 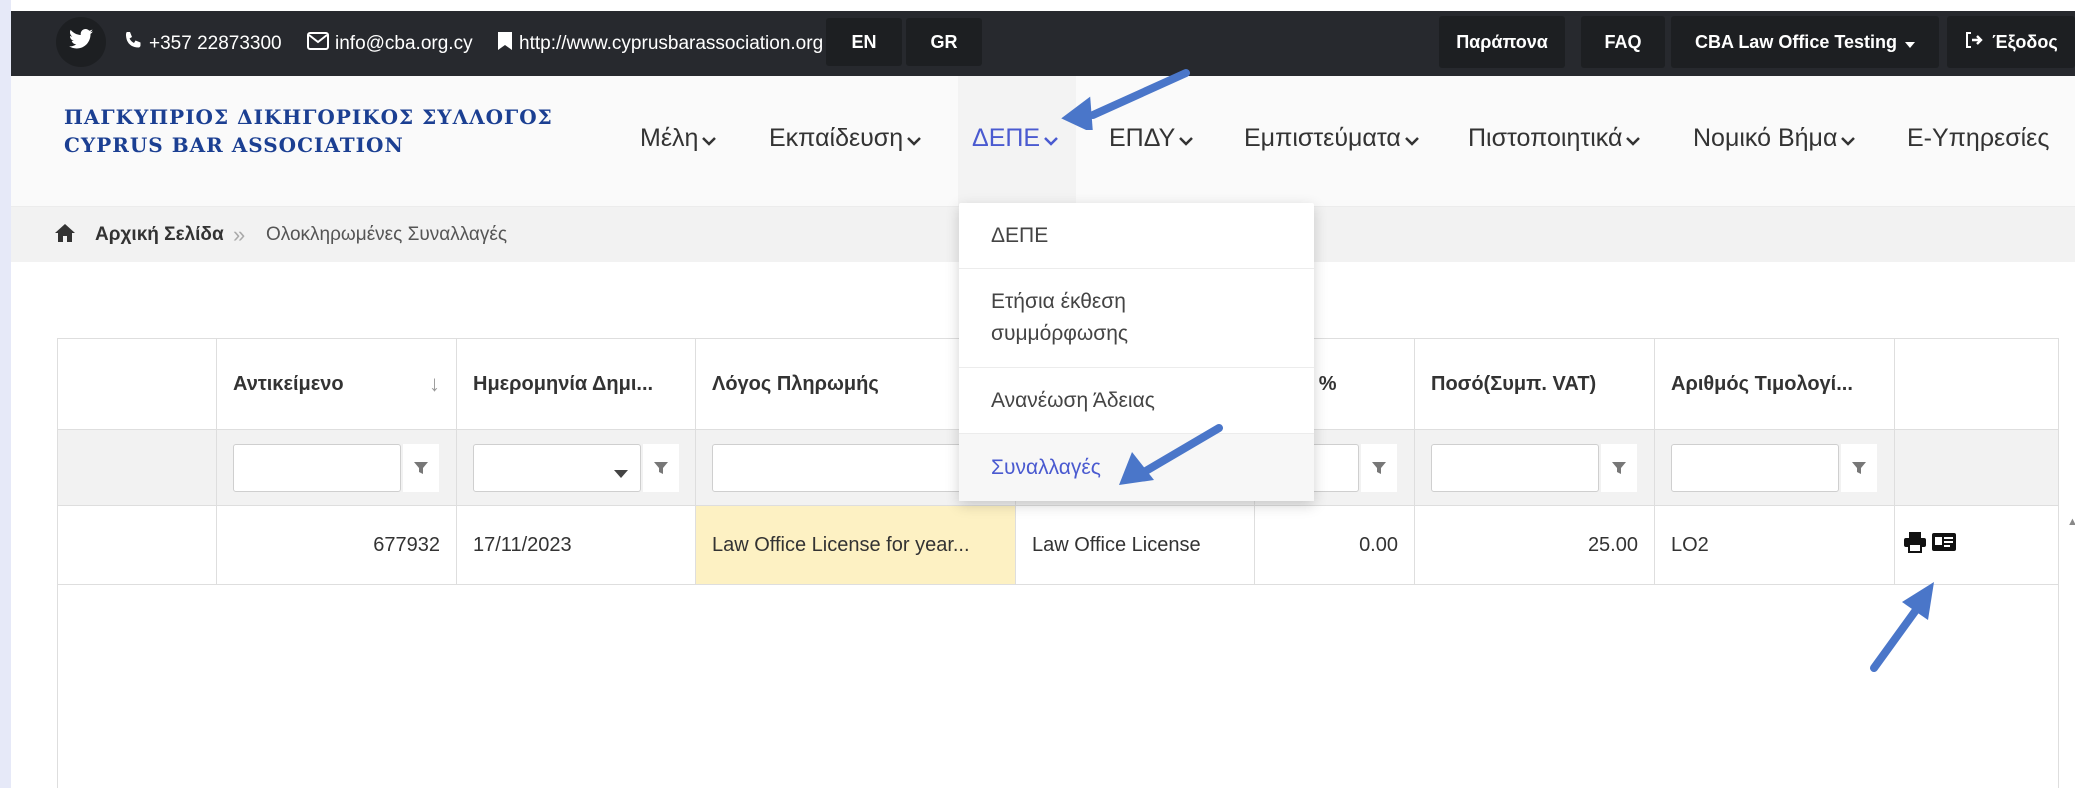 I want to click on complaints-button: Παράπονα, so click(x=1502, y=42).